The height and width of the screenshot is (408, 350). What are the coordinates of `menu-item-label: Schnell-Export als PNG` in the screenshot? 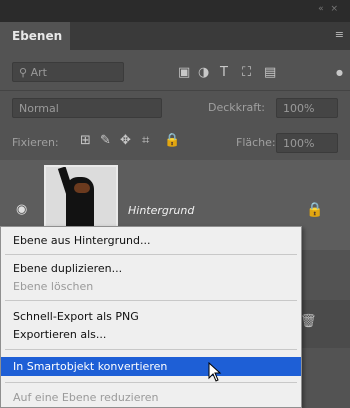 It's located at (76, 316).